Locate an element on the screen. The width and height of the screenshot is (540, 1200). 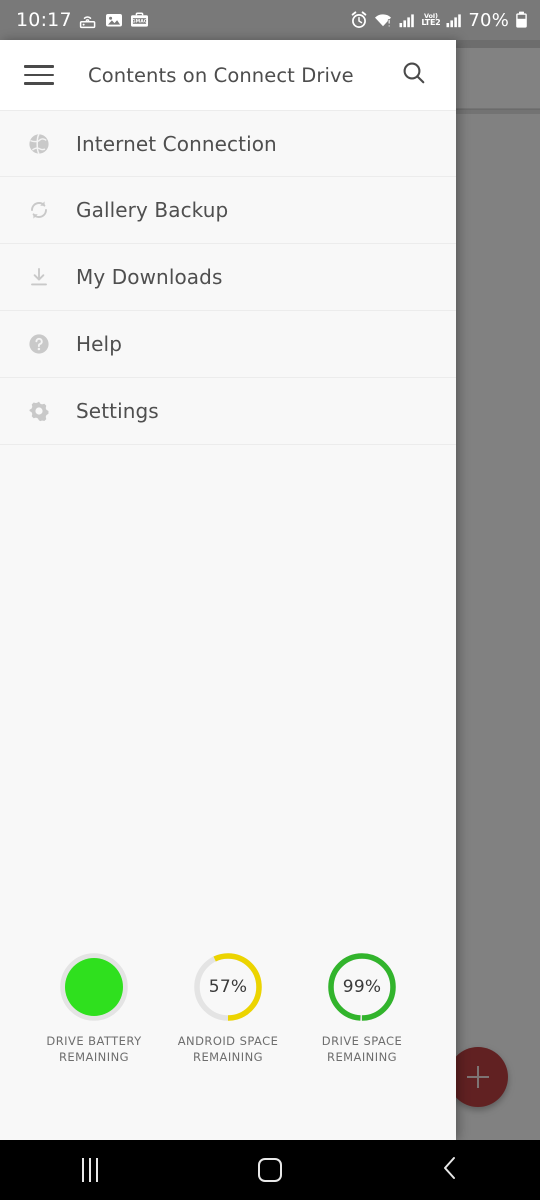
page-title: Contents on Connect Drive is located at coordinates (221, 75).